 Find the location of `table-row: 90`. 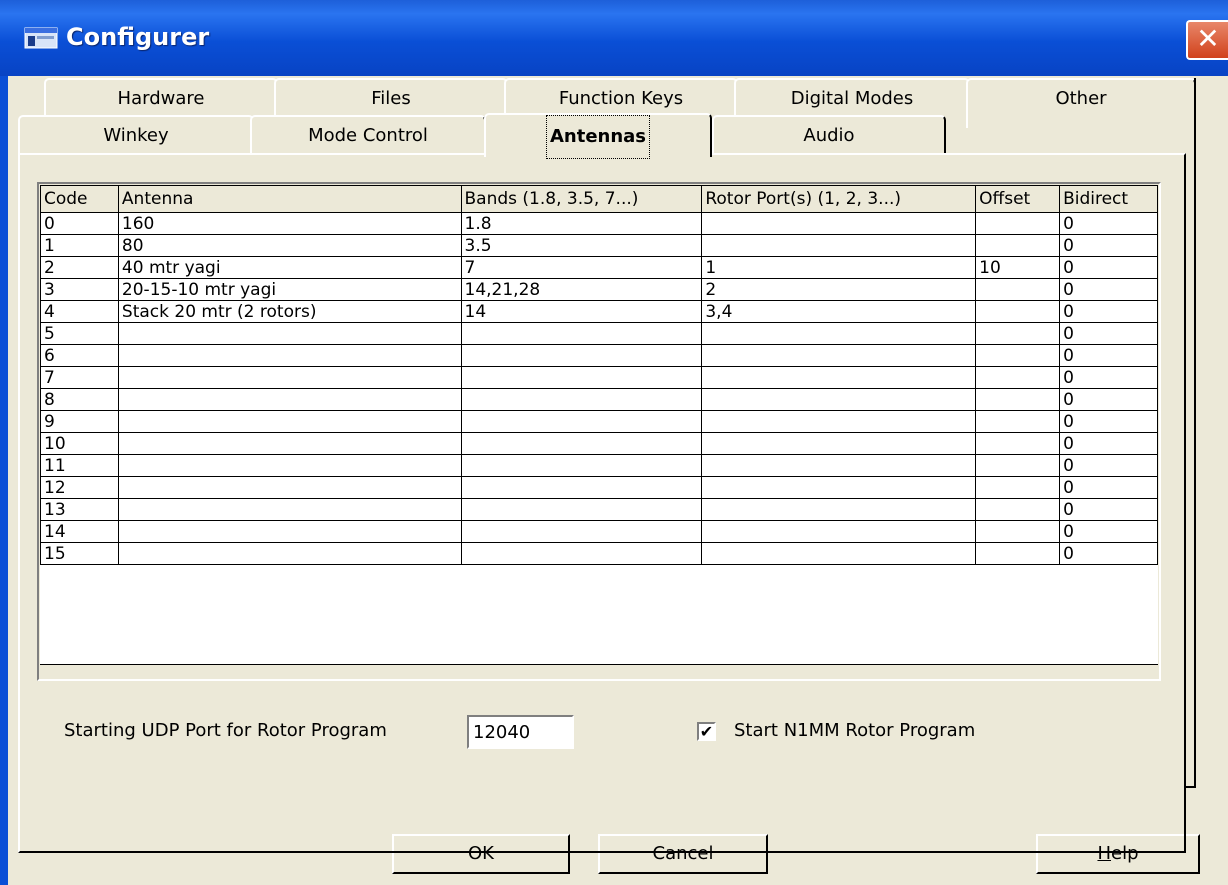

table-row: 90 is located at coordinates (599, 421).